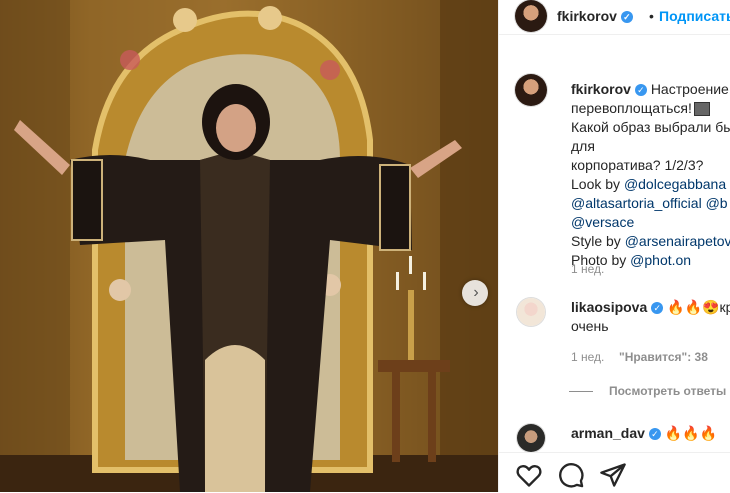  I want to click on caption-time: 1 нед., so click(587, 269).